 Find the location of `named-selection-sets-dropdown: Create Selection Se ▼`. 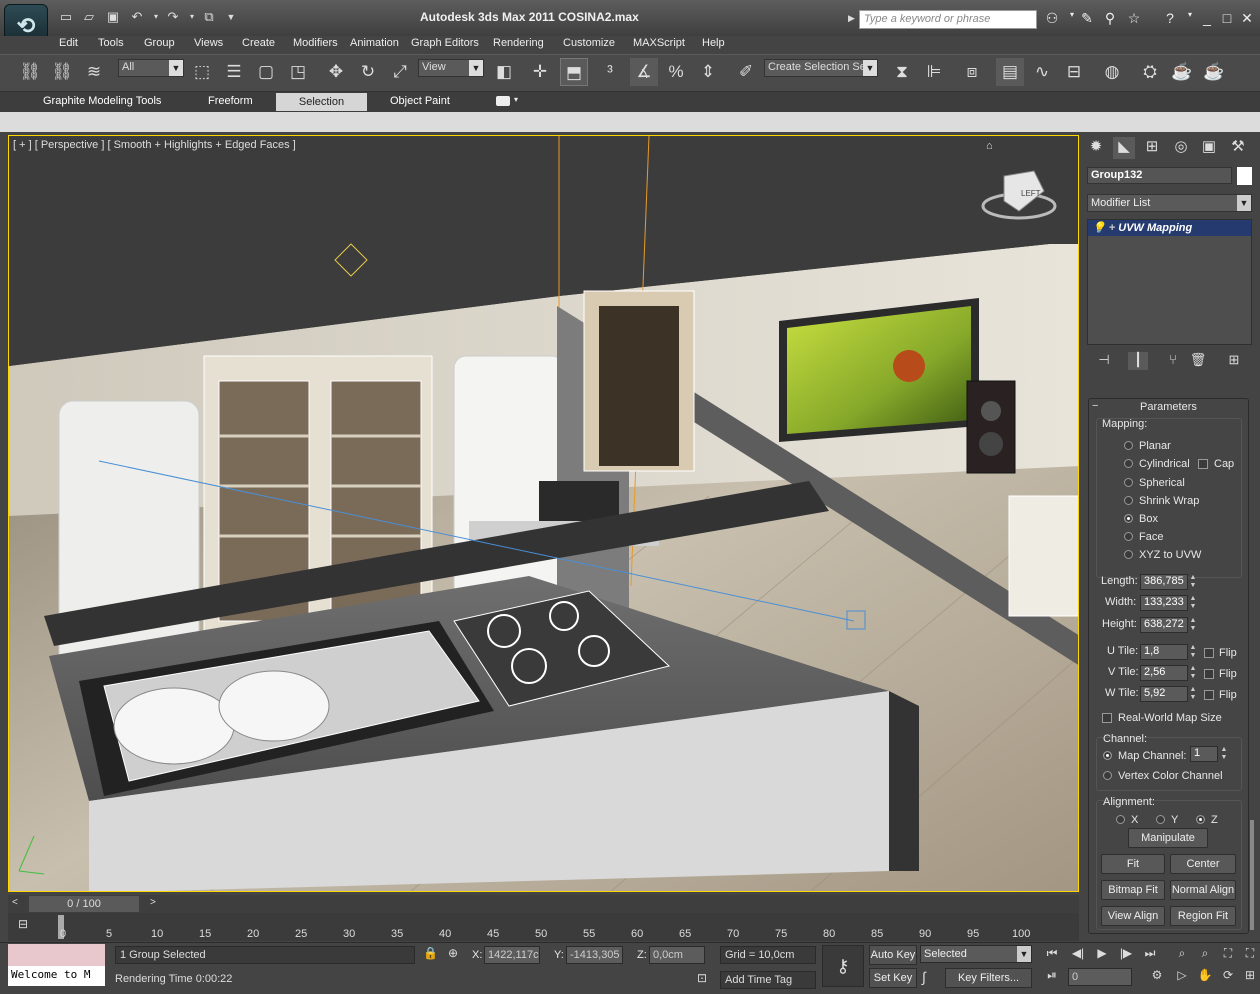

named-selection-sets-dropdown: Create Selection Se ▼ is located at coordinates (821, 68).